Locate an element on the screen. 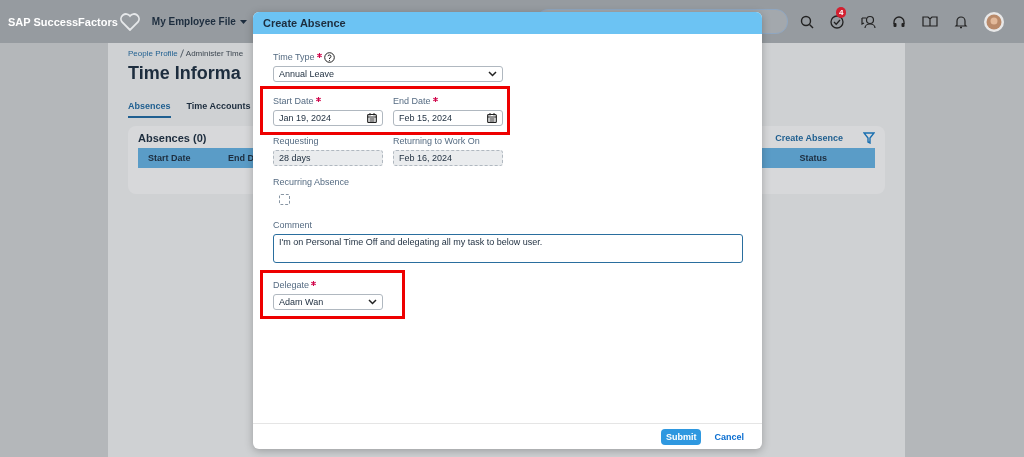 Image resolution: width=1024 pixels, height=457 pixels. book-icon is located at coordinates (930, 21).